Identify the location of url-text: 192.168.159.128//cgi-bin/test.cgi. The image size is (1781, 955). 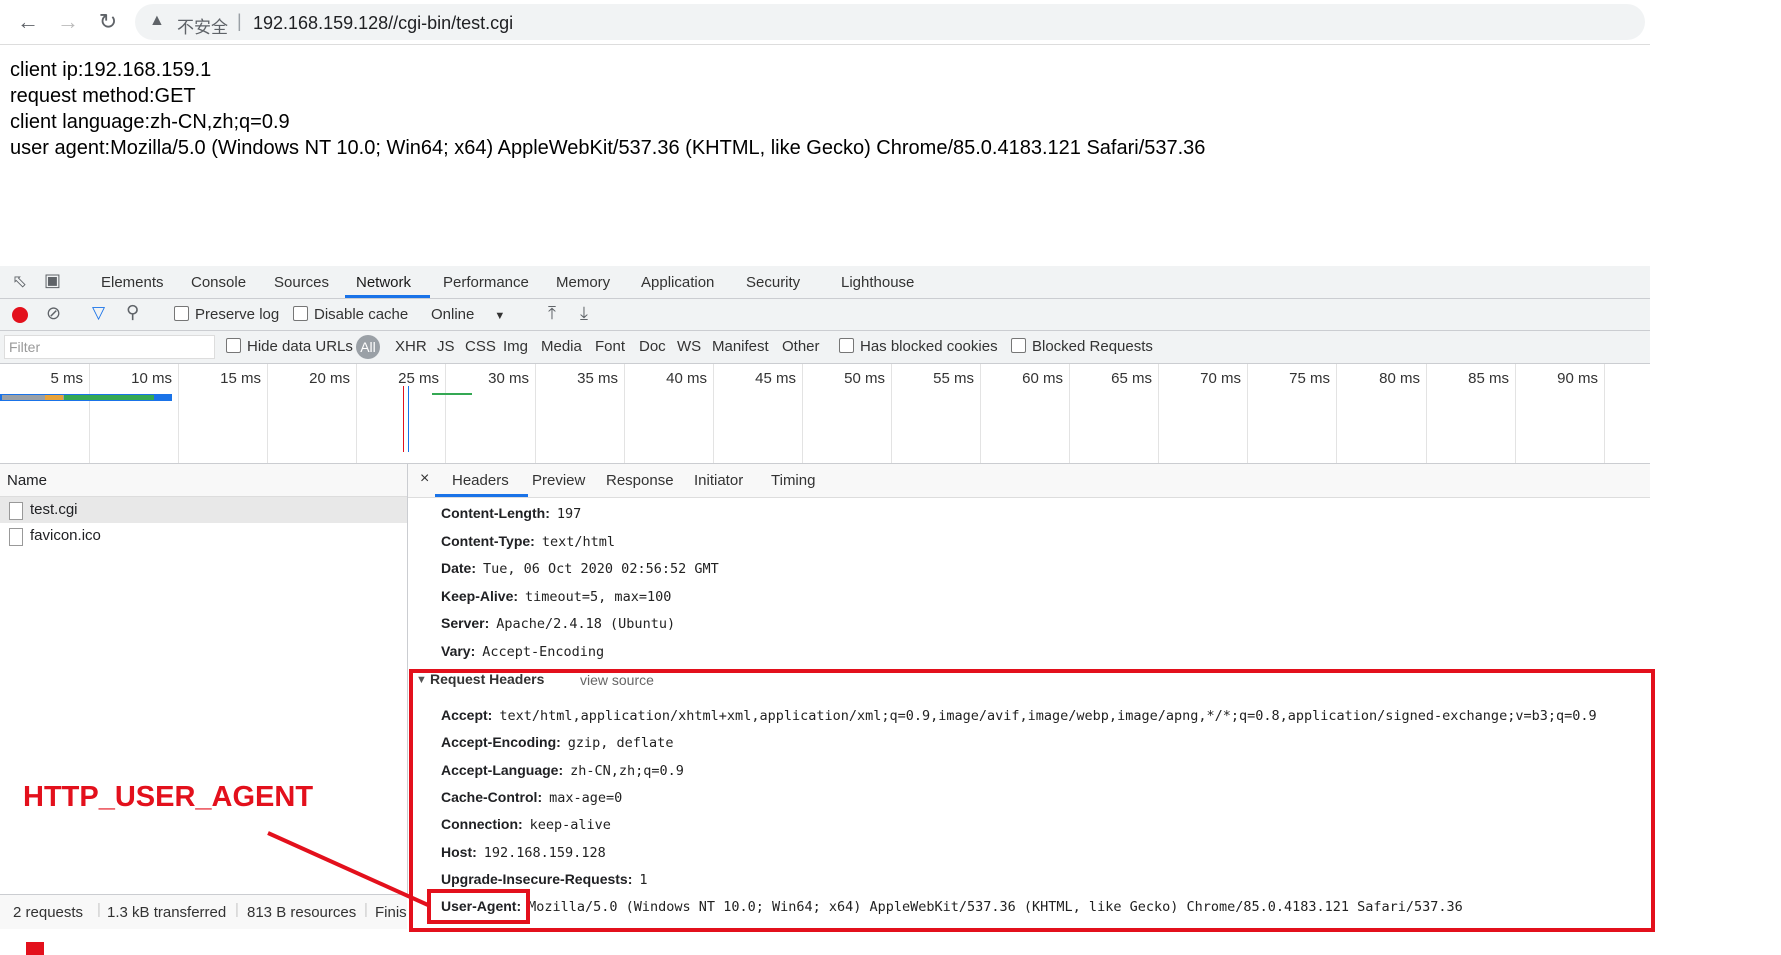
(383, 23).